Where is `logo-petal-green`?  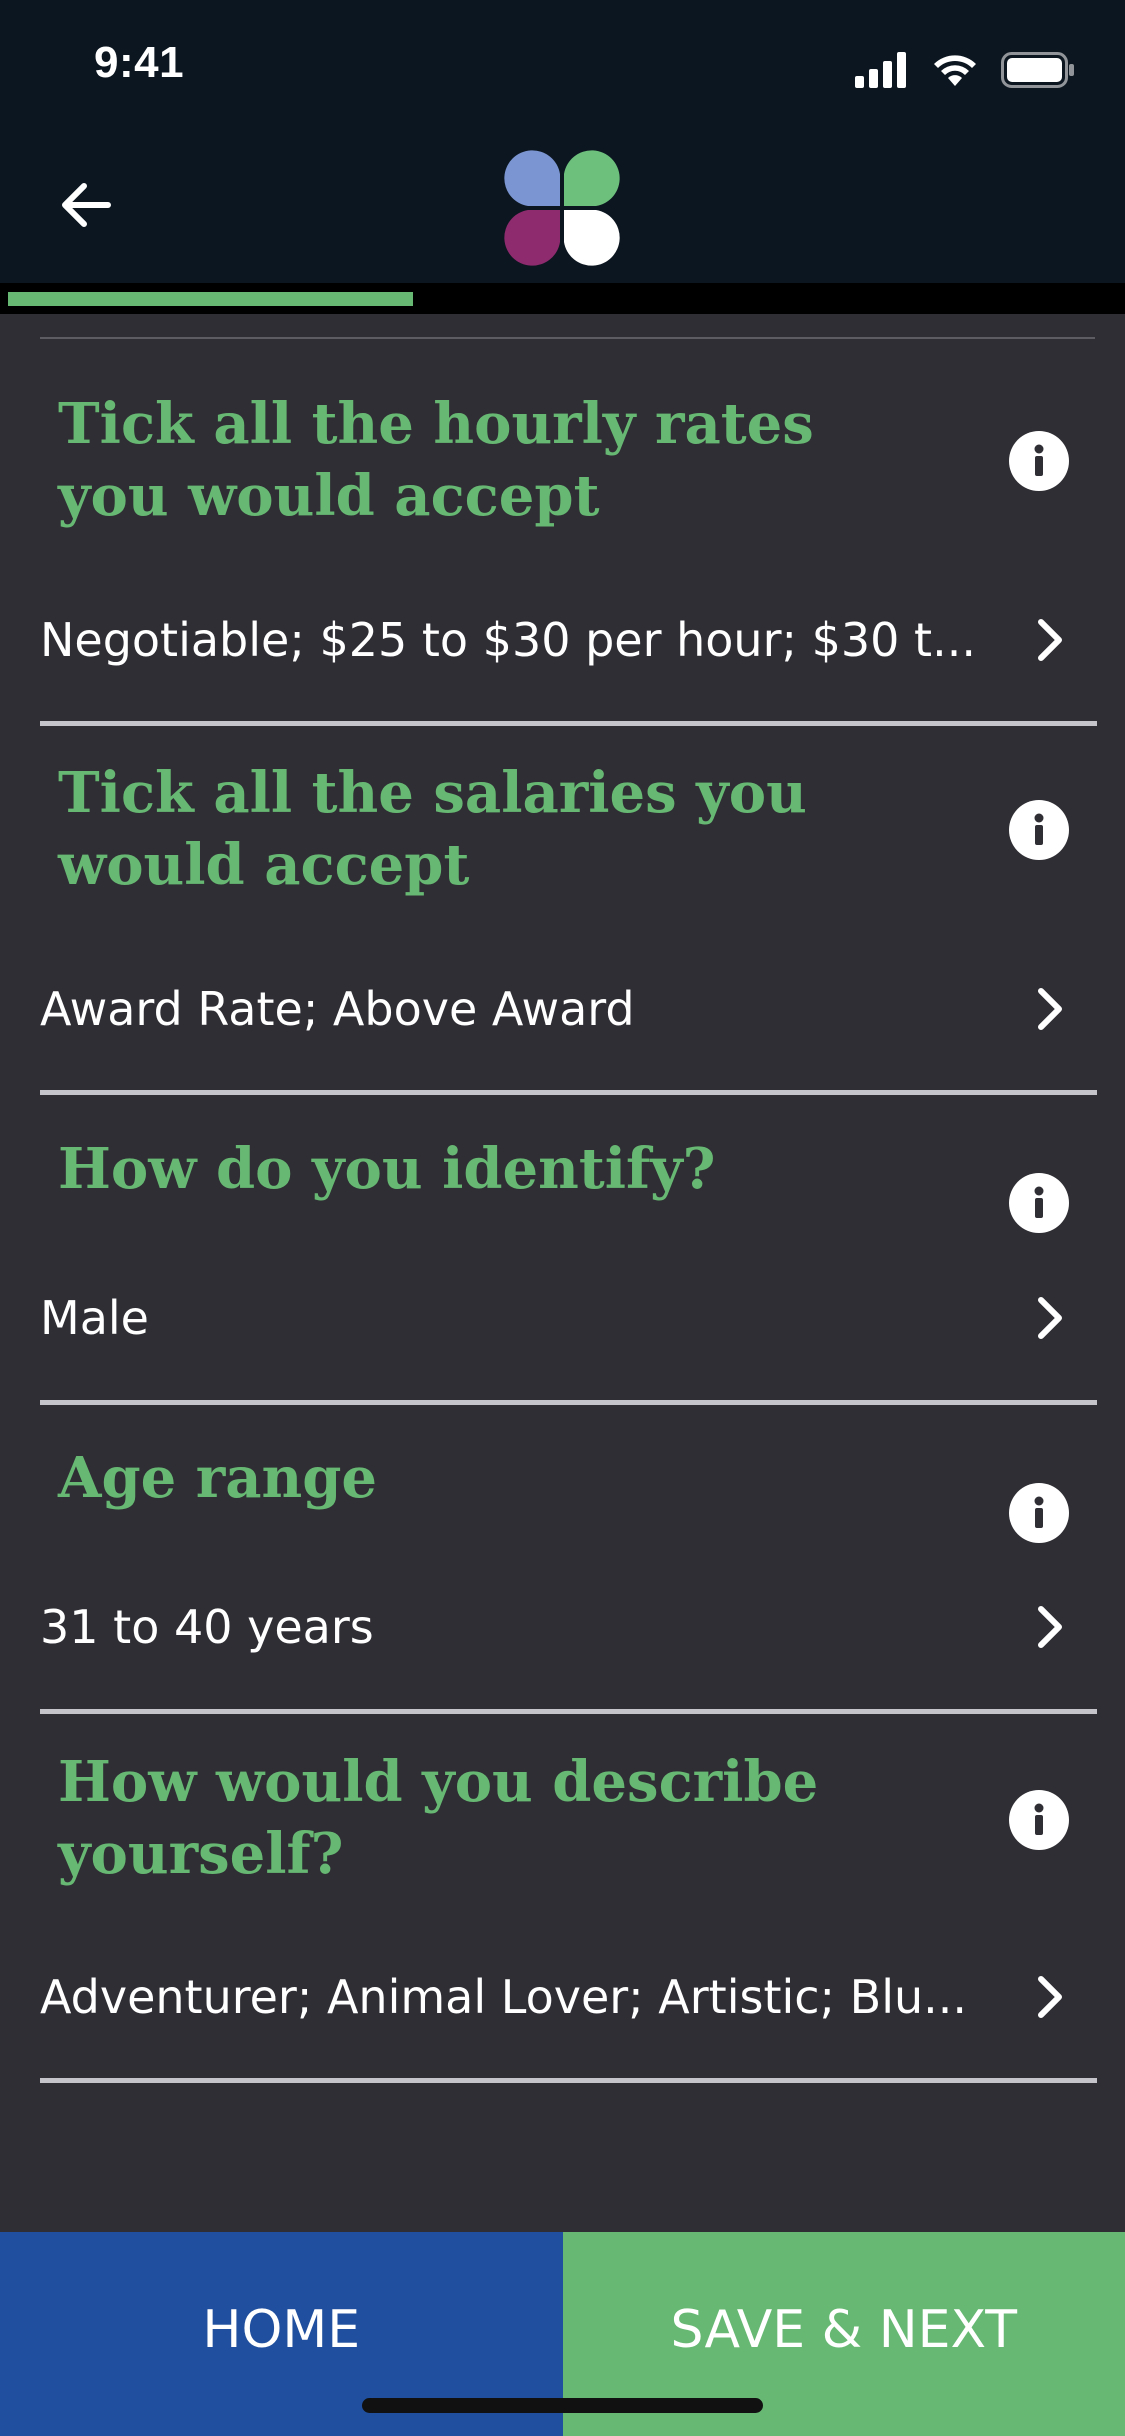
logo-petal-green is located at coordinates (592, 178).